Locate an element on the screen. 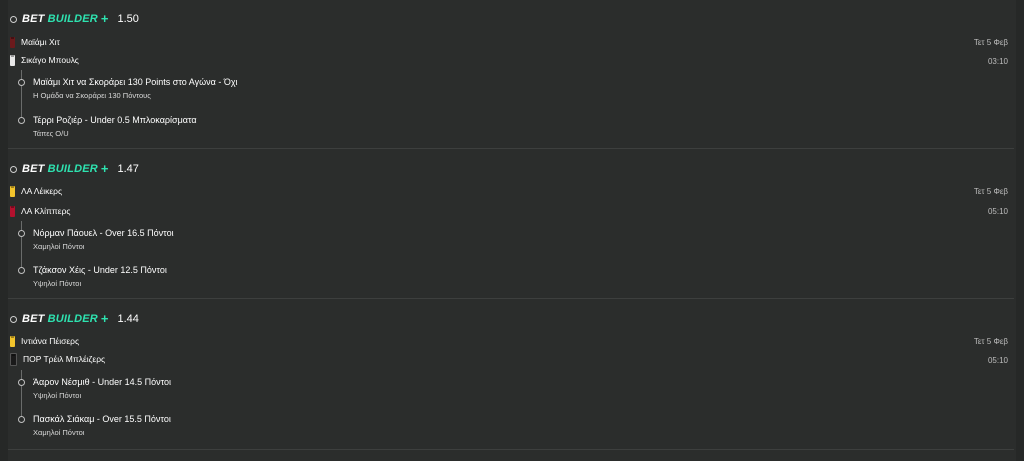 This screenshot has width=1024, height=461. odds-value: 1.47 is located at coordinates (128, 169).